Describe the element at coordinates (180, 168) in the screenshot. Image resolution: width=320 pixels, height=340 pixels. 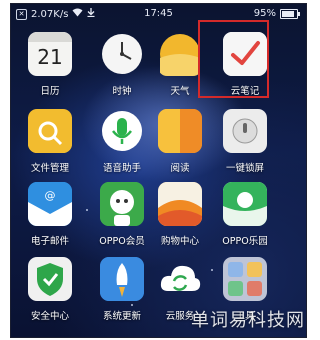
I see `app-label: 阅读` at that location.